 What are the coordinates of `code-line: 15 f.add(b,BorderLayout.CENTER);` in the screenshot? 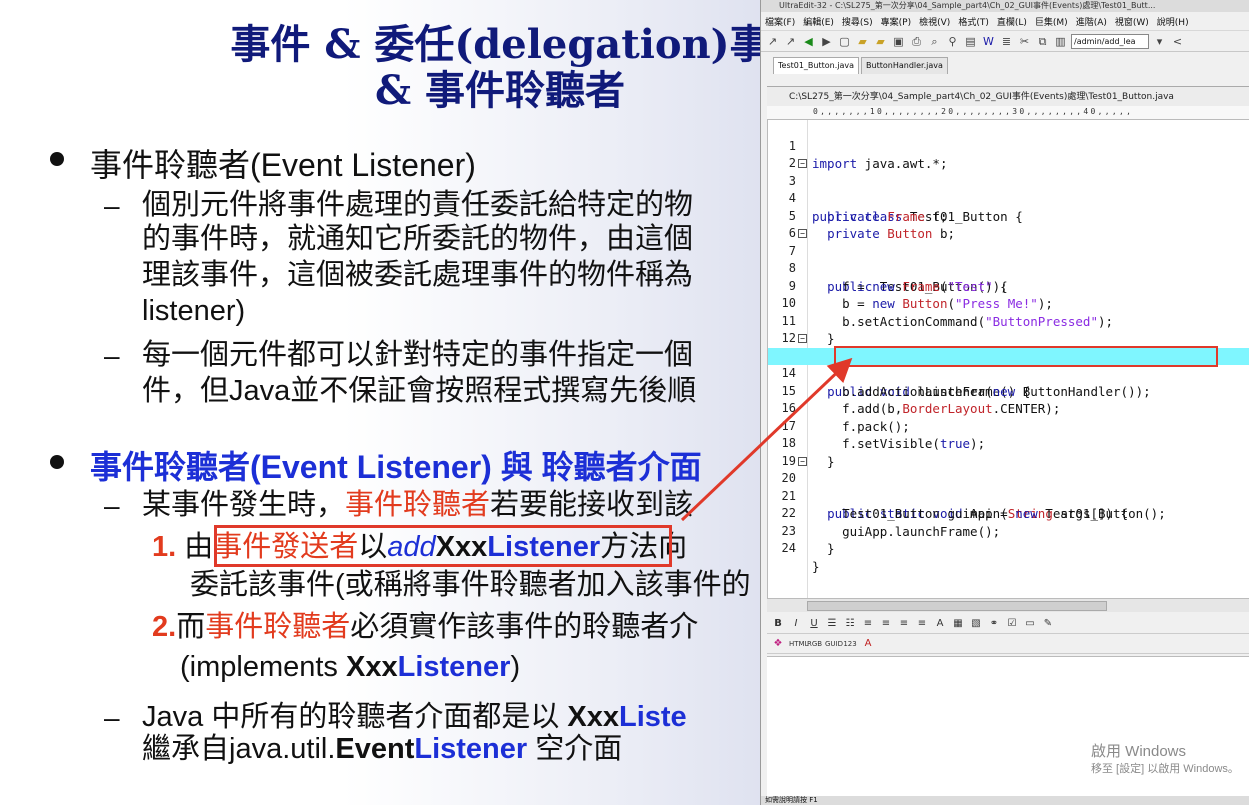 It's located at (1008, 391).